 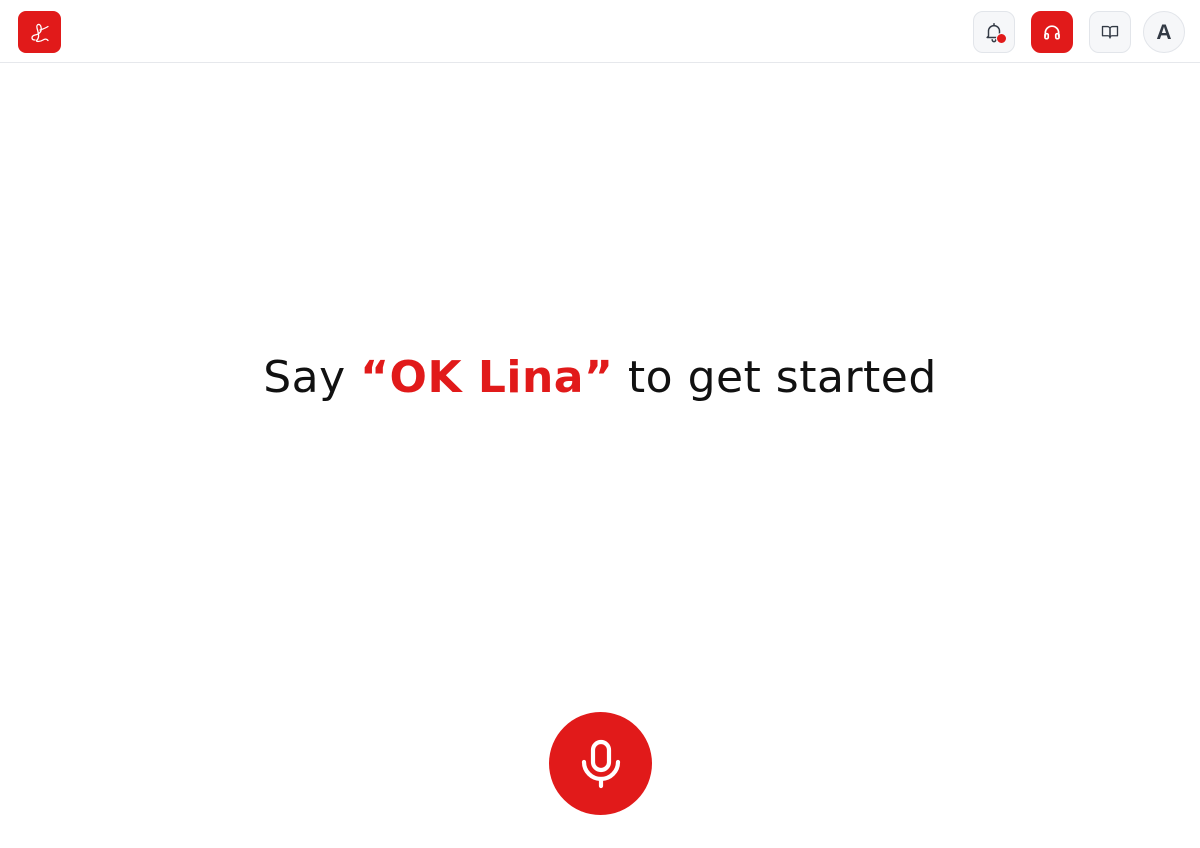 I want to click on headphones-icon, so click(x=1052, y=32).